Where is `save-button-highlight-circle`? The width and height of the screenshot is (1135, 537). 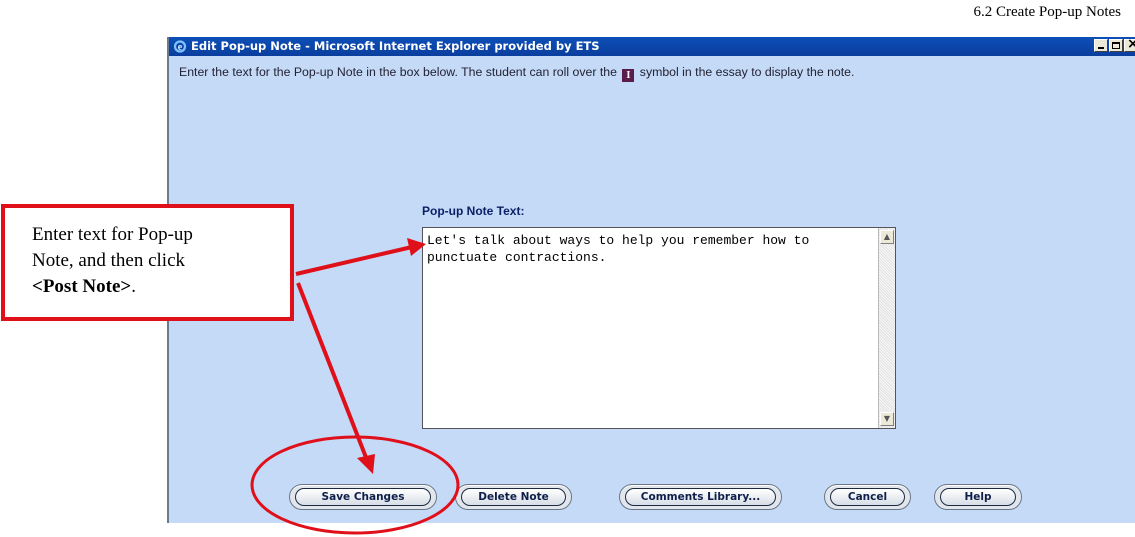
save-button-highlight-circle is located at coordinates (355, 485).